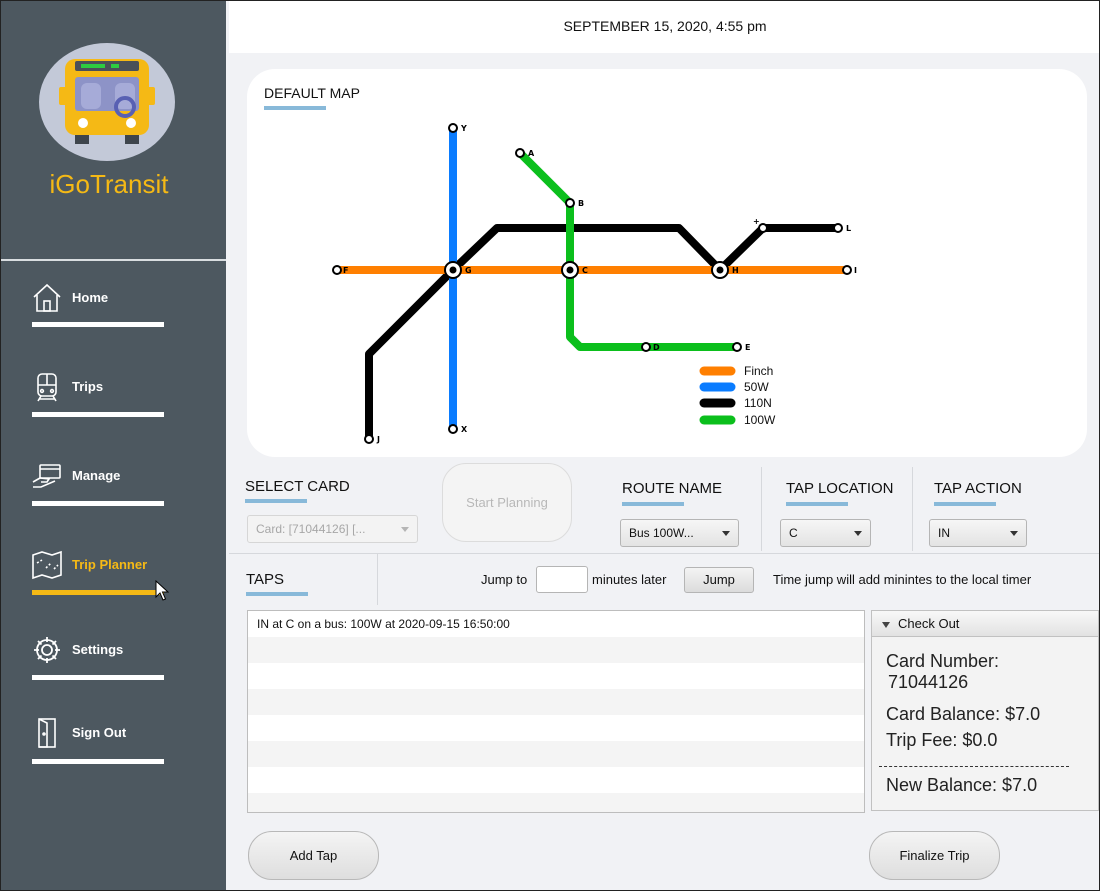 Image resolution: width=1100 pixels, height=891 pixels. Describe the element at coordinates (110, 564) in the screenshot. I see `sidebar-item-label: Trip Planner` at that location.